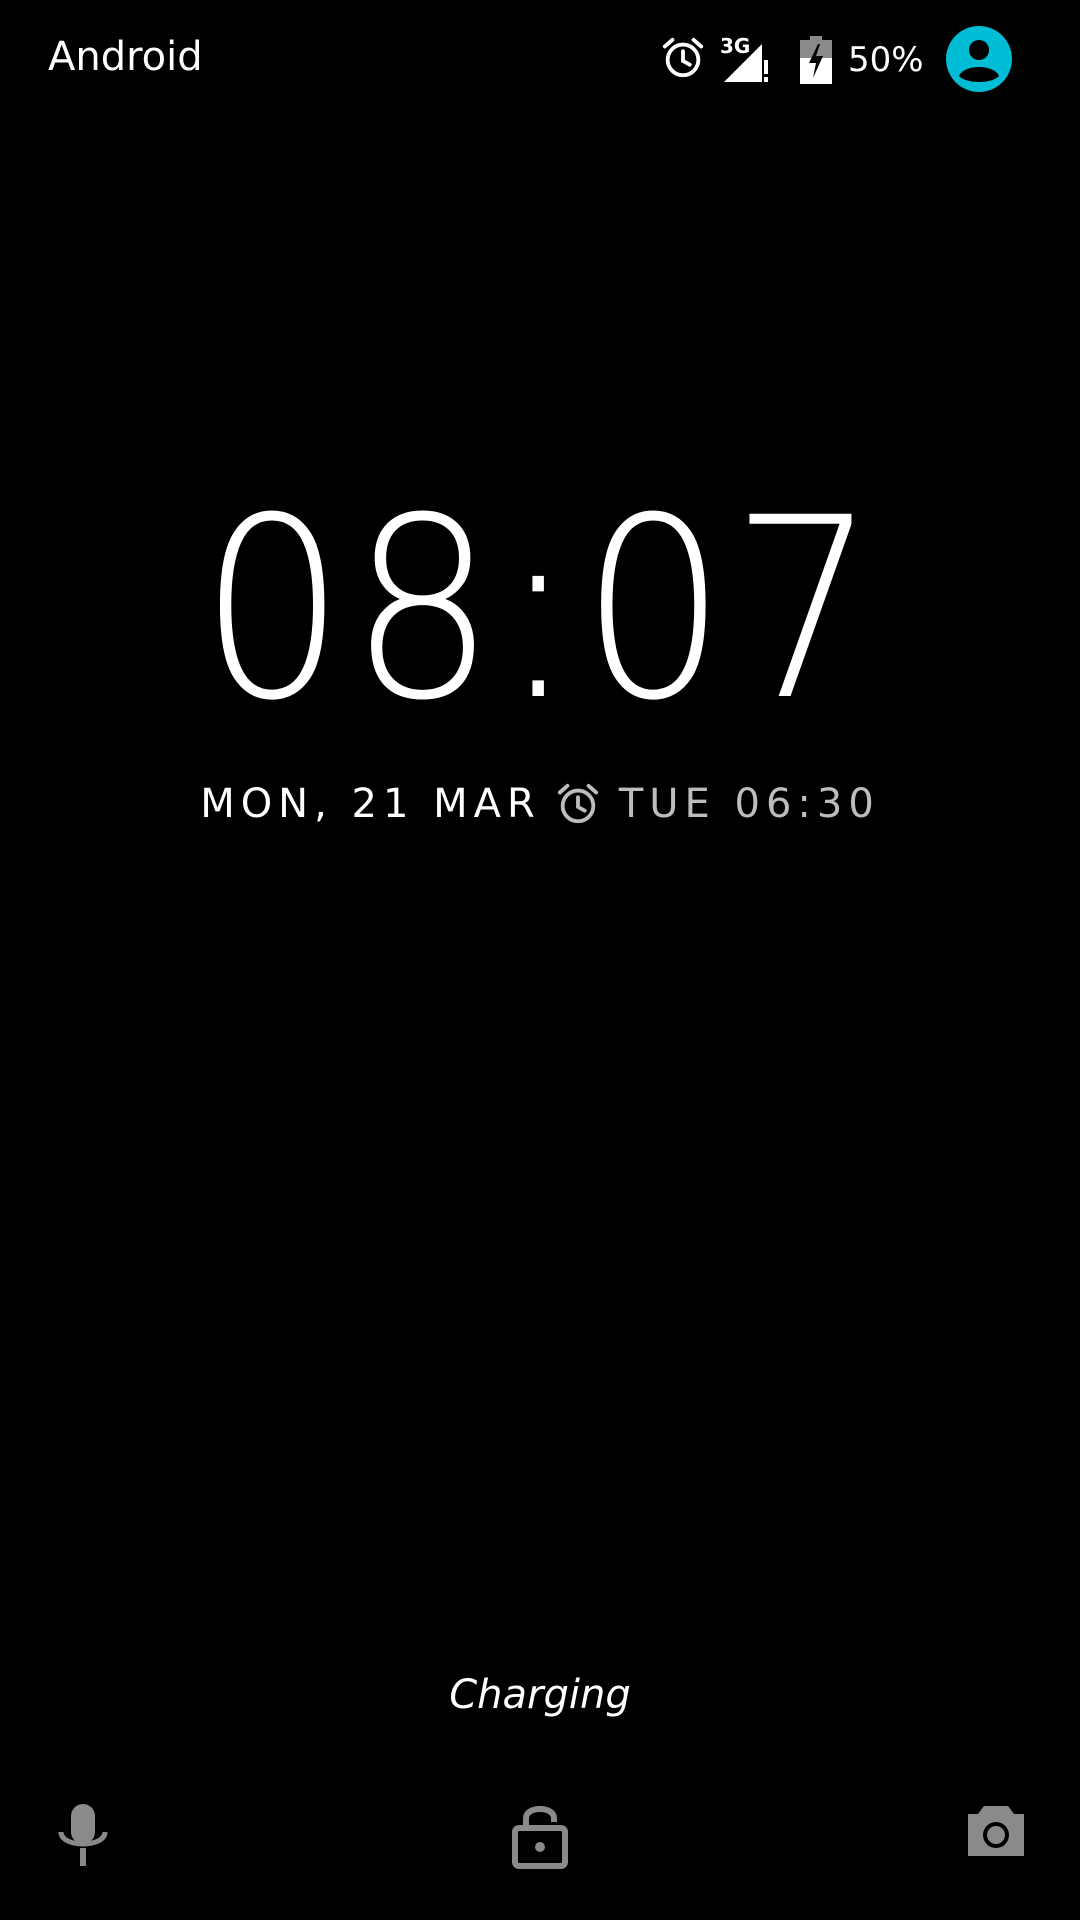  What do you see at coordinates (749, 804) in the screenshot?
I see `next-alarm-label: TUE 06:30` at bounding box center [749, 804].